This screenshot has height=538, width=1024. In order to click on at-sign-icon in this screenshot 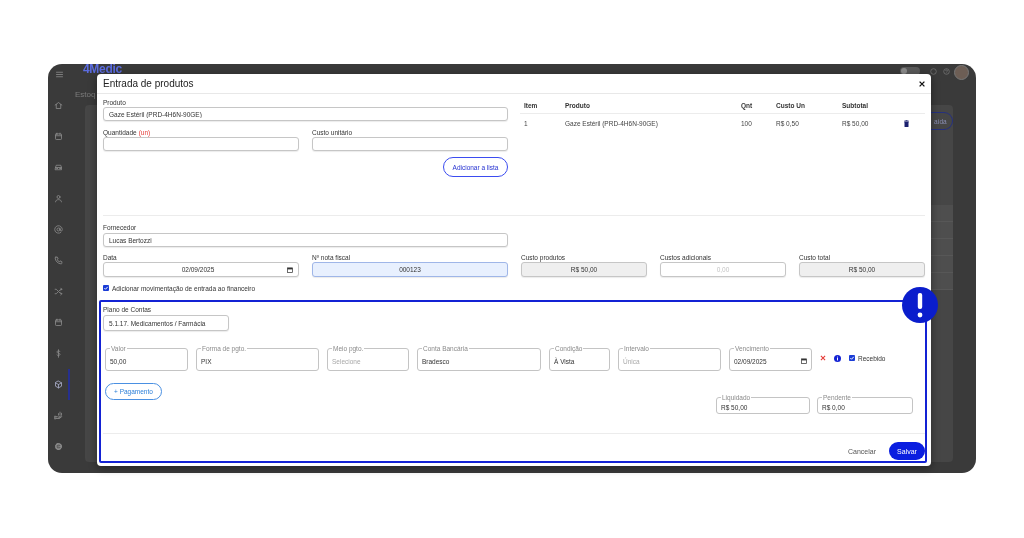, I will do `click(58, 229)`.